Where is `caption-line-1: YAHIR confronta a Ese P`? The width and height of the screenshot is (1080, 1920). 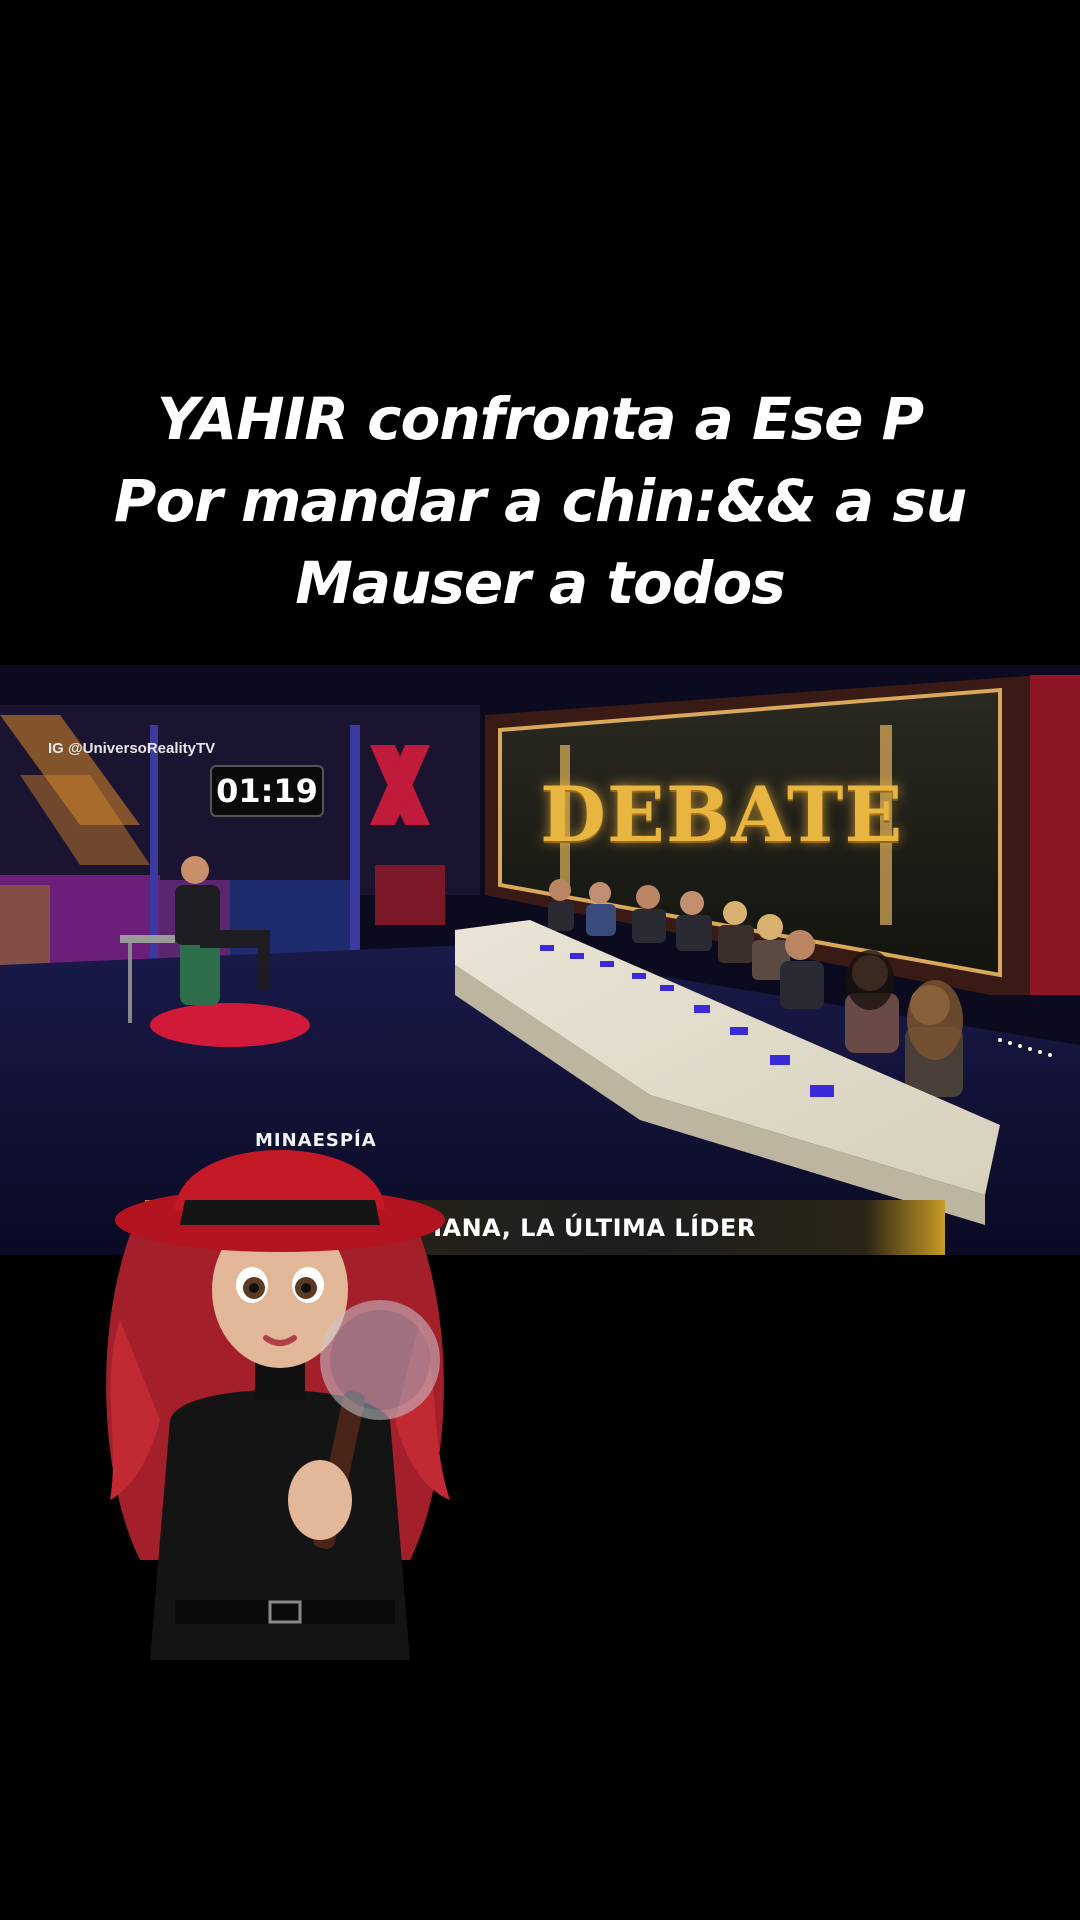 caption-line-1: YAHIR confronta a Ese P is located at coordinates (540, 419).